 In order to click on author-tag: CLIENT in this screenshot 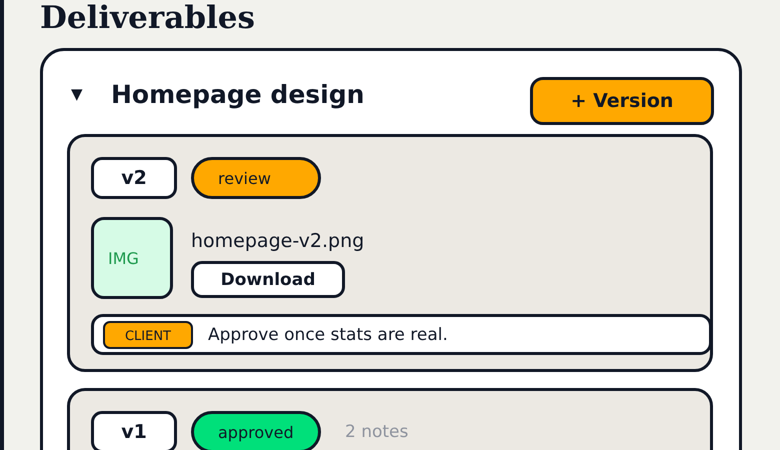, I will do `click(148, 334)`.